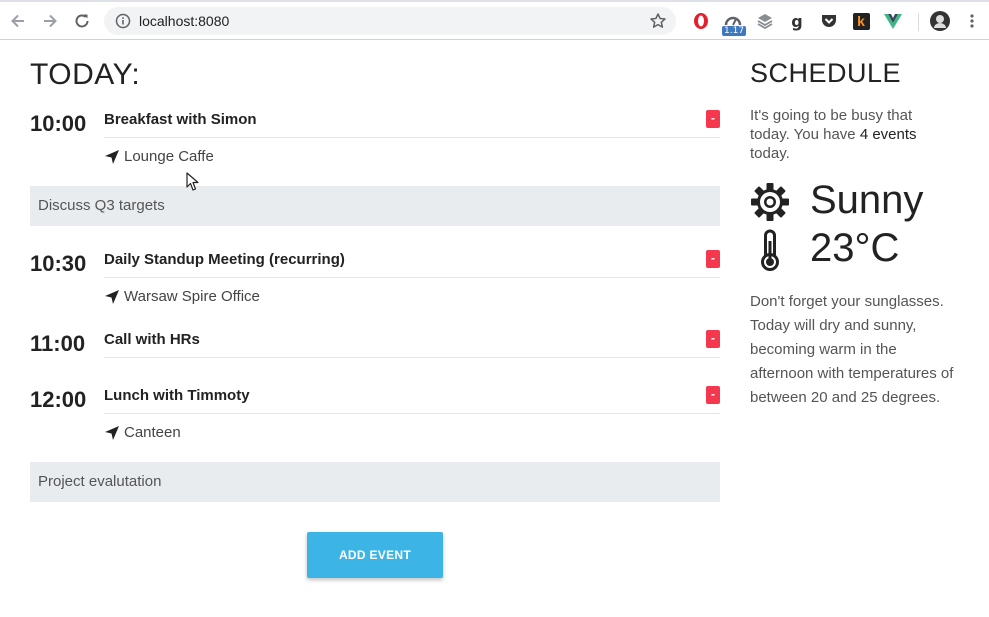  What do you see at coordinates (58, 343) in the screenshot?
I see `event-time: 11:00` at bounding box center [58, 343].